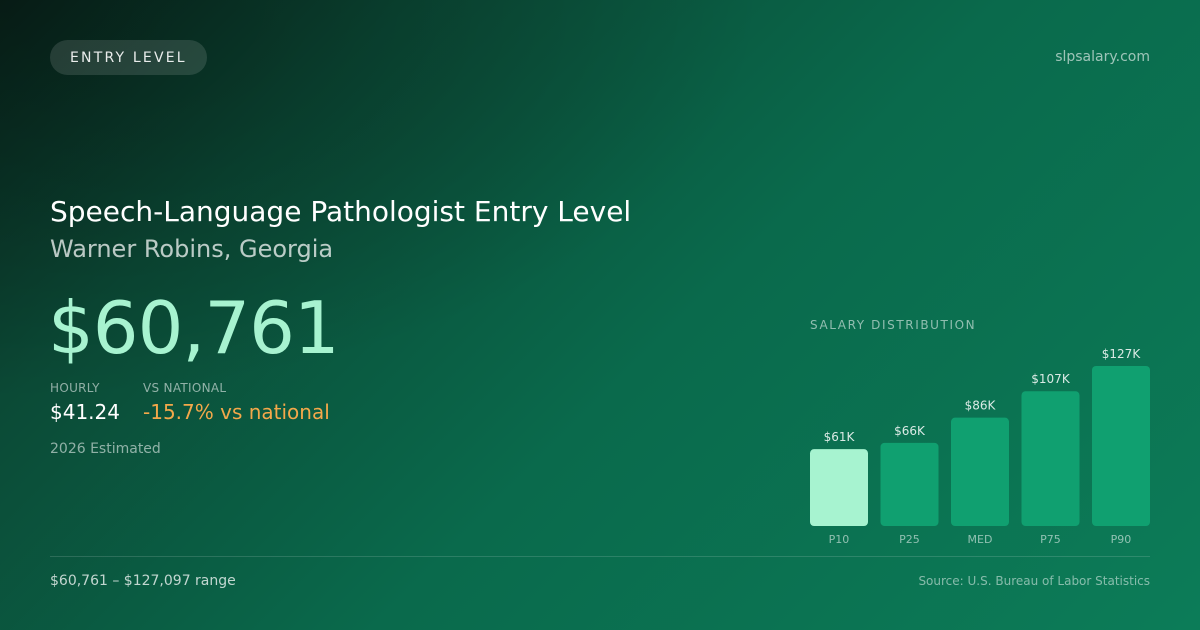 This screenshot has width=1200, height=630. What do you see at coordinates (341, 211) in the screenshot?
I see `page-title: Speech-Language Pathologist Entry Level` at bounding box center [341, 211].